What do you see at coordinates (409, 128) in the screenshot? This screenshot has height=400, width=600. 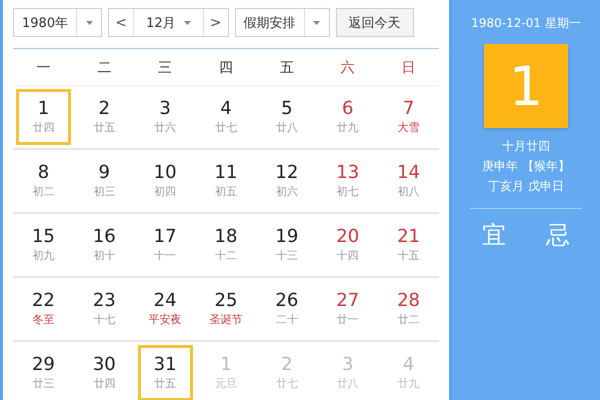 I see `lunar-date: 大雪` at bounding box center [409, 128].